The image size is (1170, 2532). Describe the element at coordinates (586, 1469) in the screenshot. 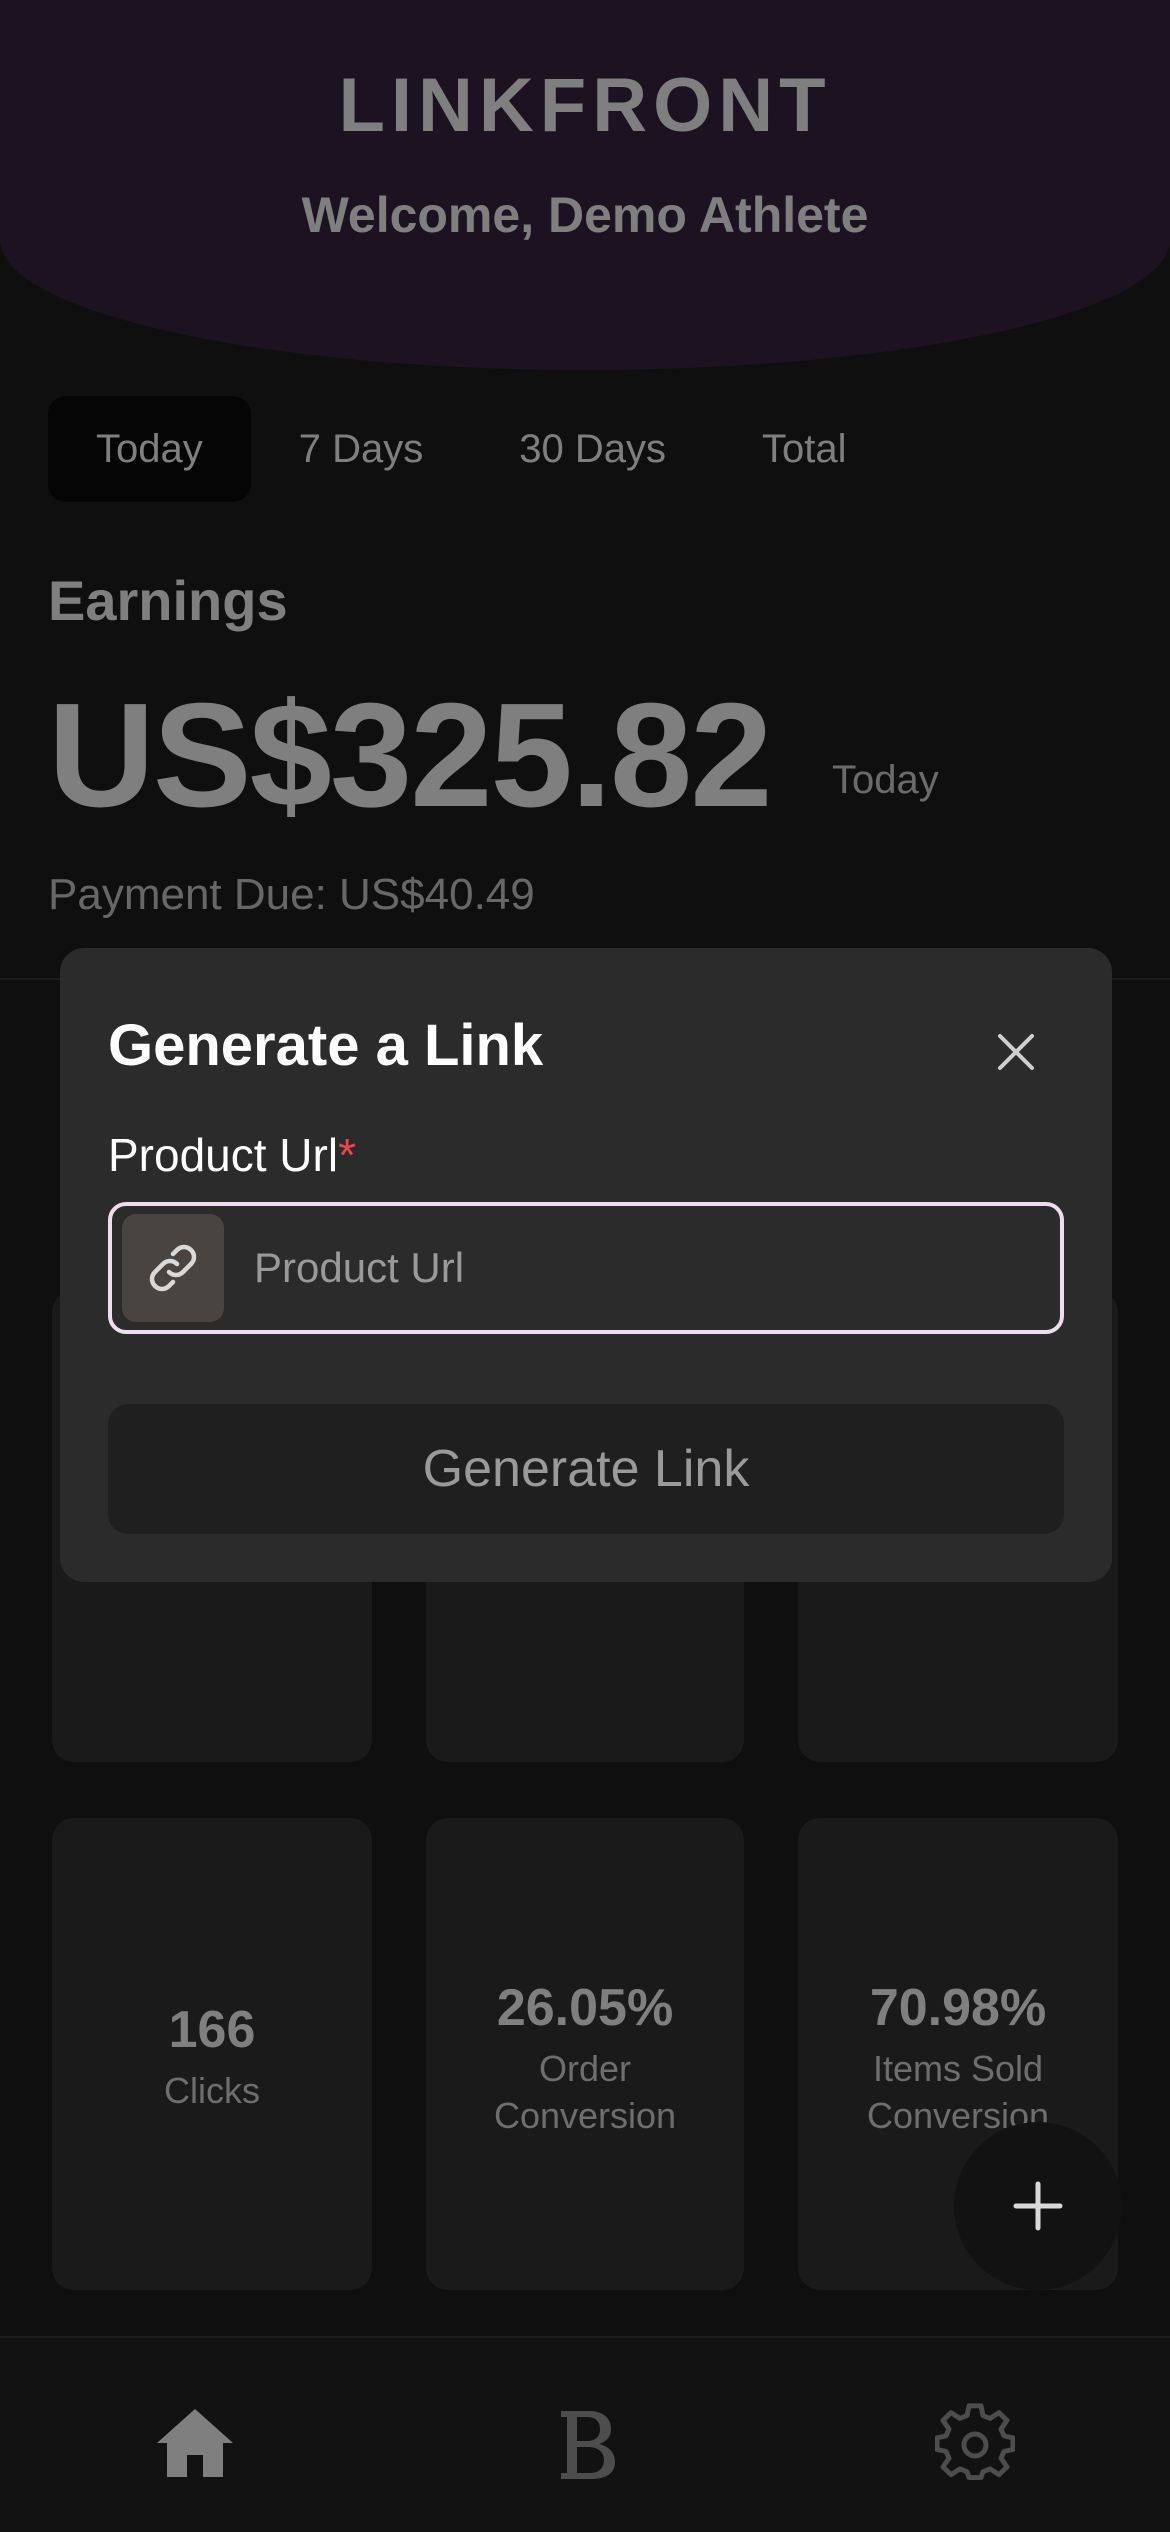

I see `generate-link-button: Generate Link` at that location.